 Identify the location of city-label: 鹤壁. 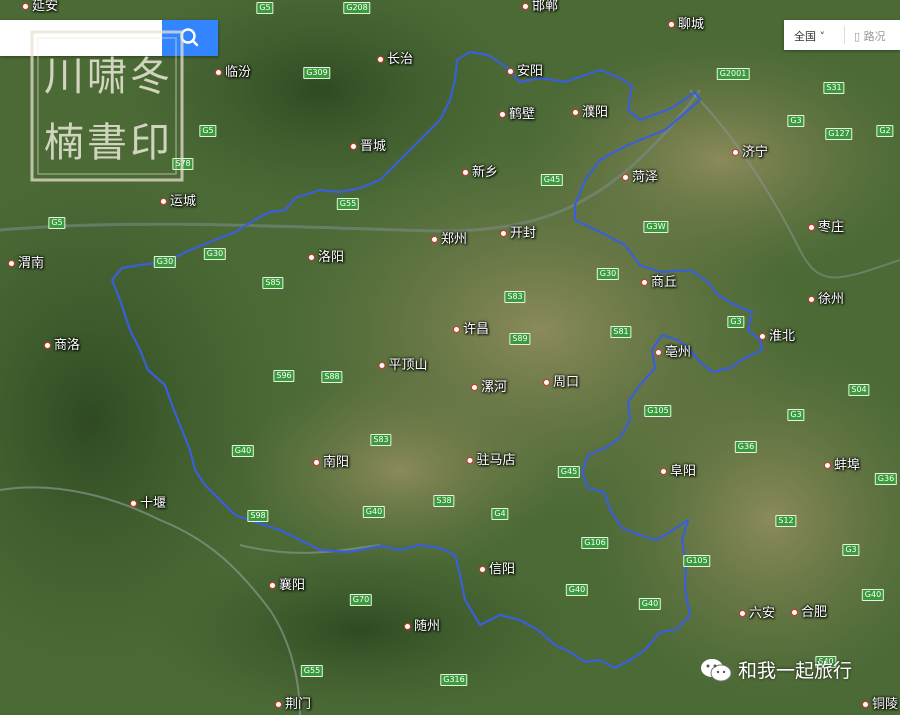
(516, 115).